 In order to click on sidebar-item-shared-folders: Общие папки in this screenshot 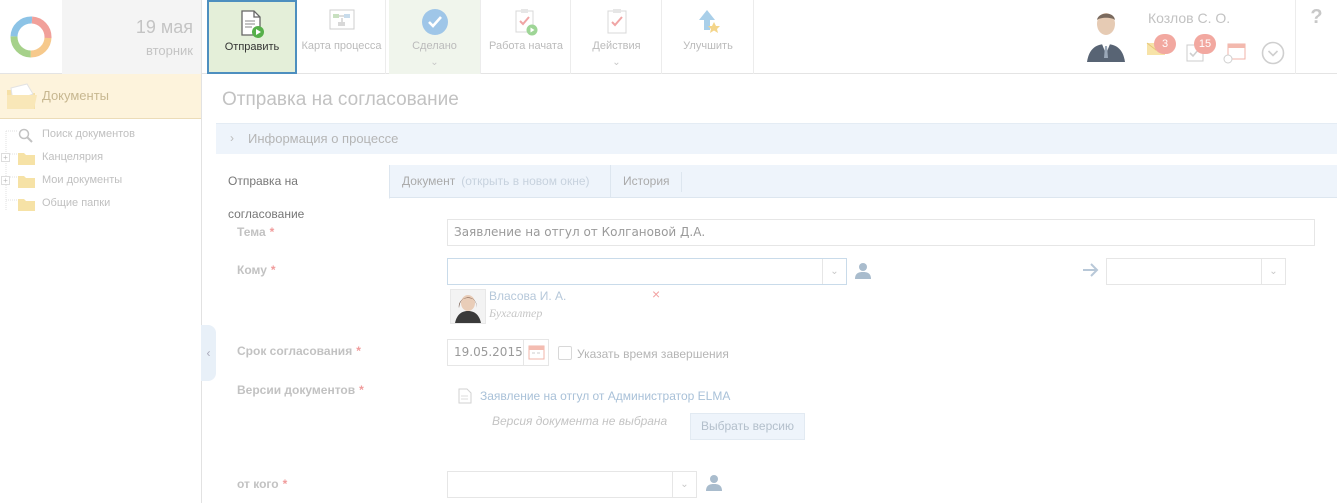, I will do `click(100, 203)`.